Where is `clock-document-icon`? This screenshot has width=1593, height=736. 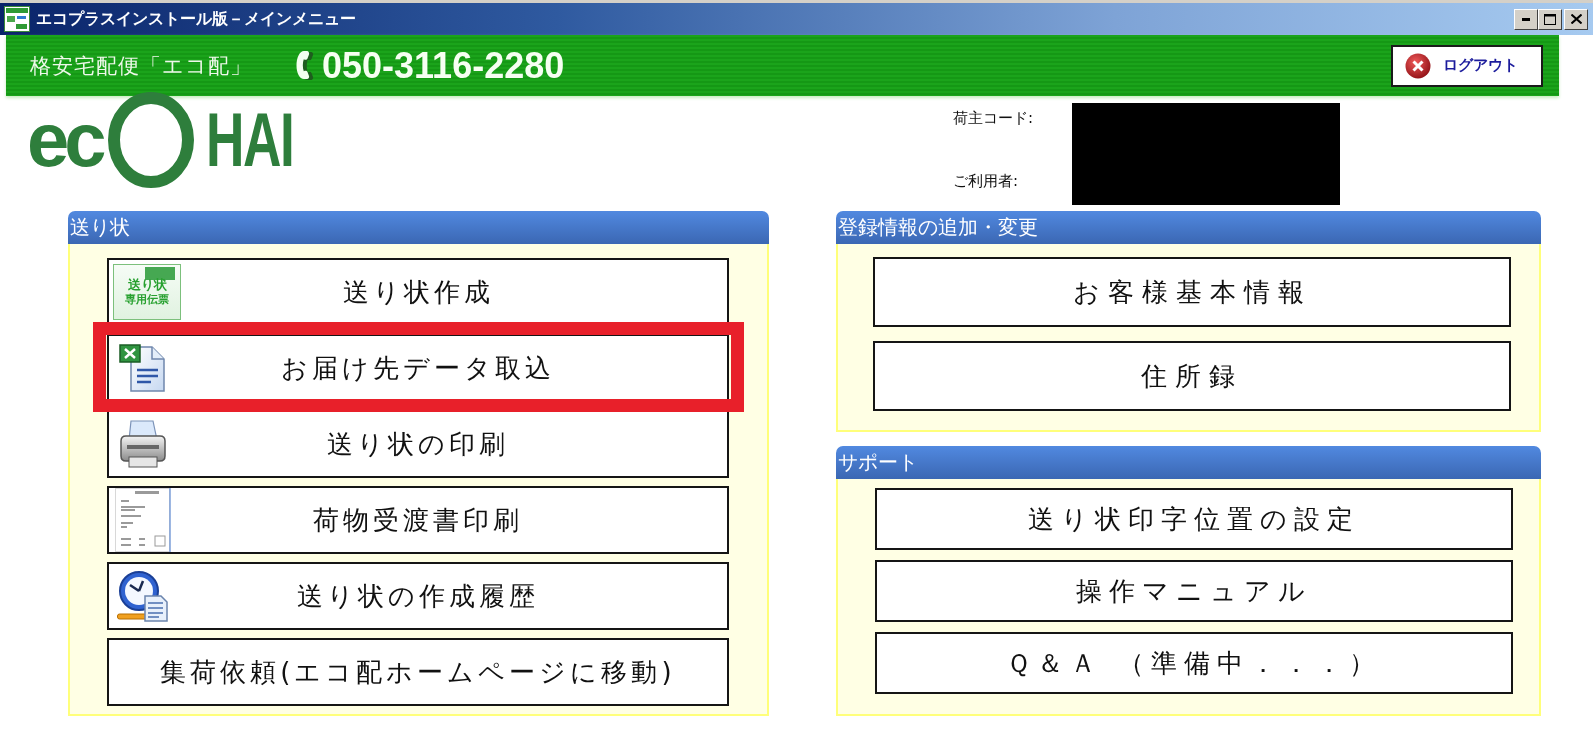 clock-document-icon is located at coordinates (143, 596).